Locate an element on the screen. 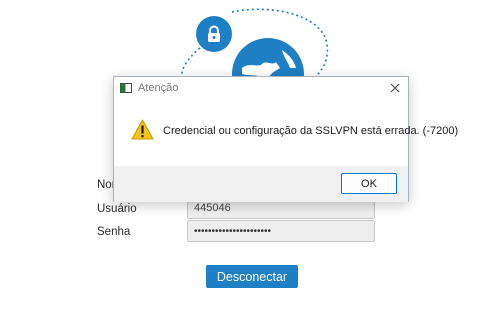 The height and width of the screenshot is (331, 500). dialog-titlebar: Atenção is located at coordinates (261, 88).